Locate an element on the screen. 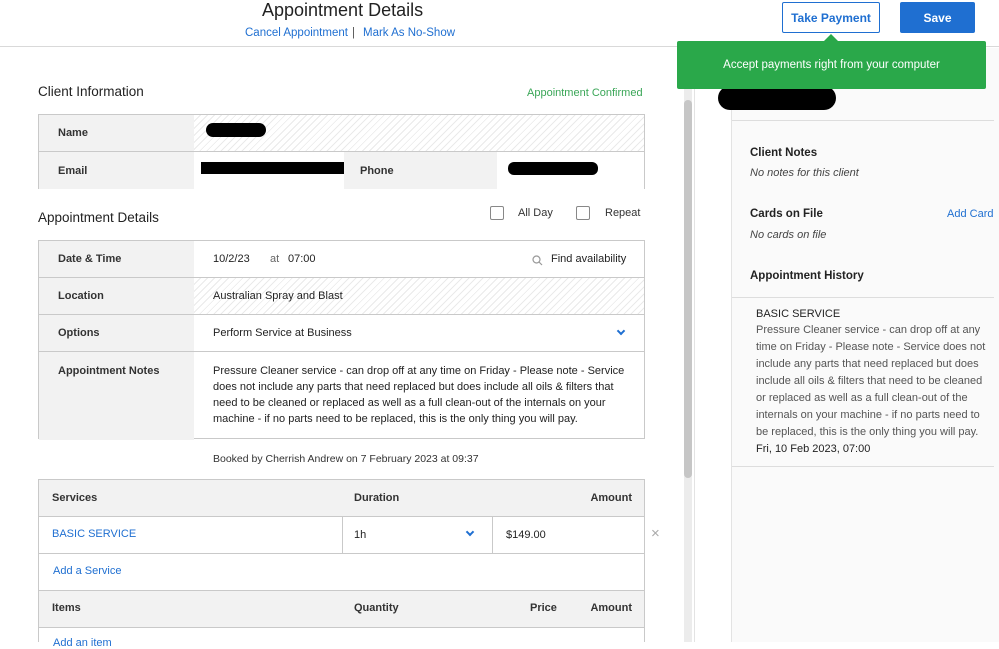 The height and width of the screenshot is (649, 999). appointment-status: Appointment Confirmed is located at coordinates (585, 93).